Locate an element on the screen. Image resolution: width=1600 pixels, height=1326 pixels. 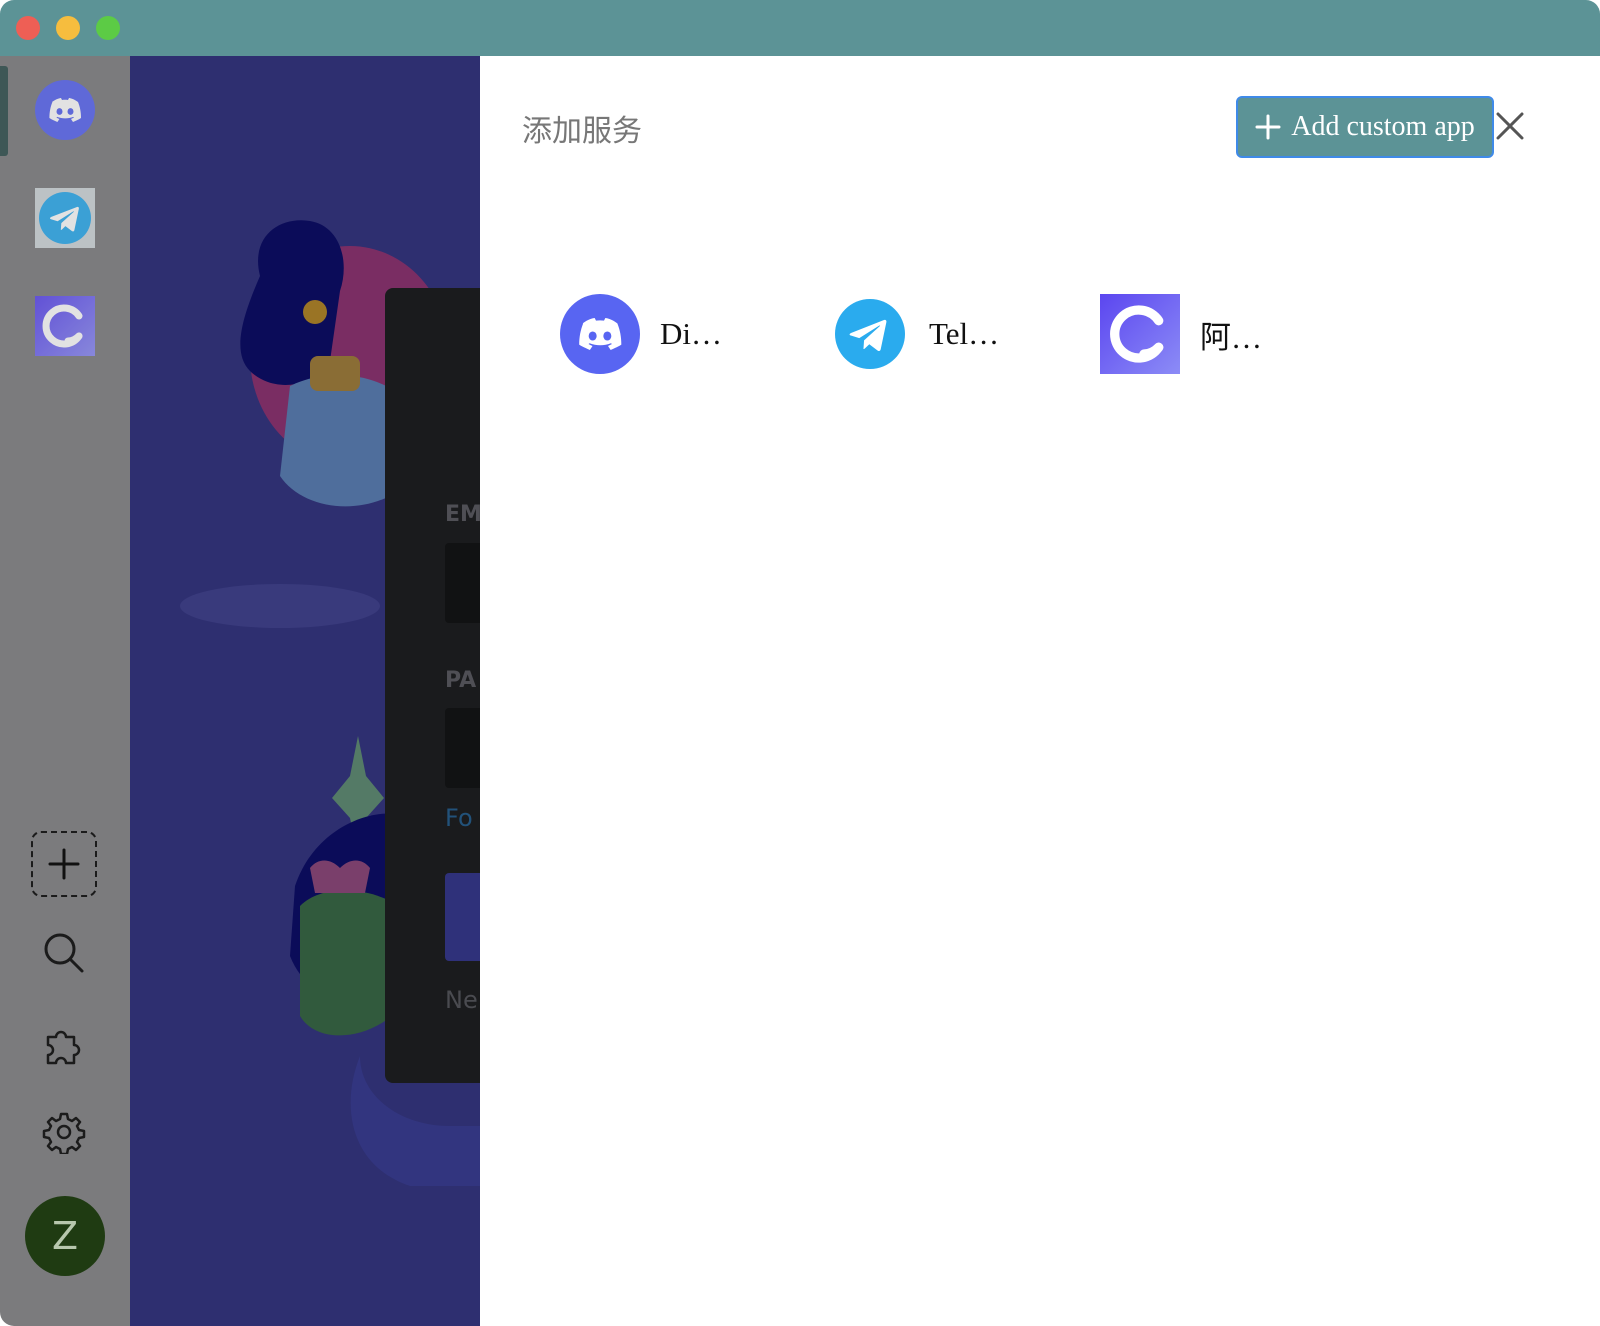
sidebar-item-discord is located at coordinates (65, 110).